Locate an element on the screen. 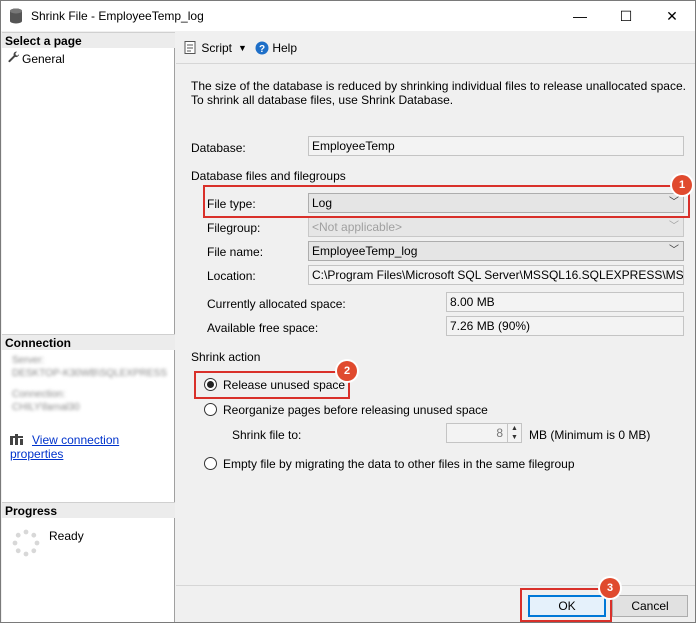 The width and height of the screenshot is (696, 623). cancel-button: Cancel is located at coordinates (650, 606).